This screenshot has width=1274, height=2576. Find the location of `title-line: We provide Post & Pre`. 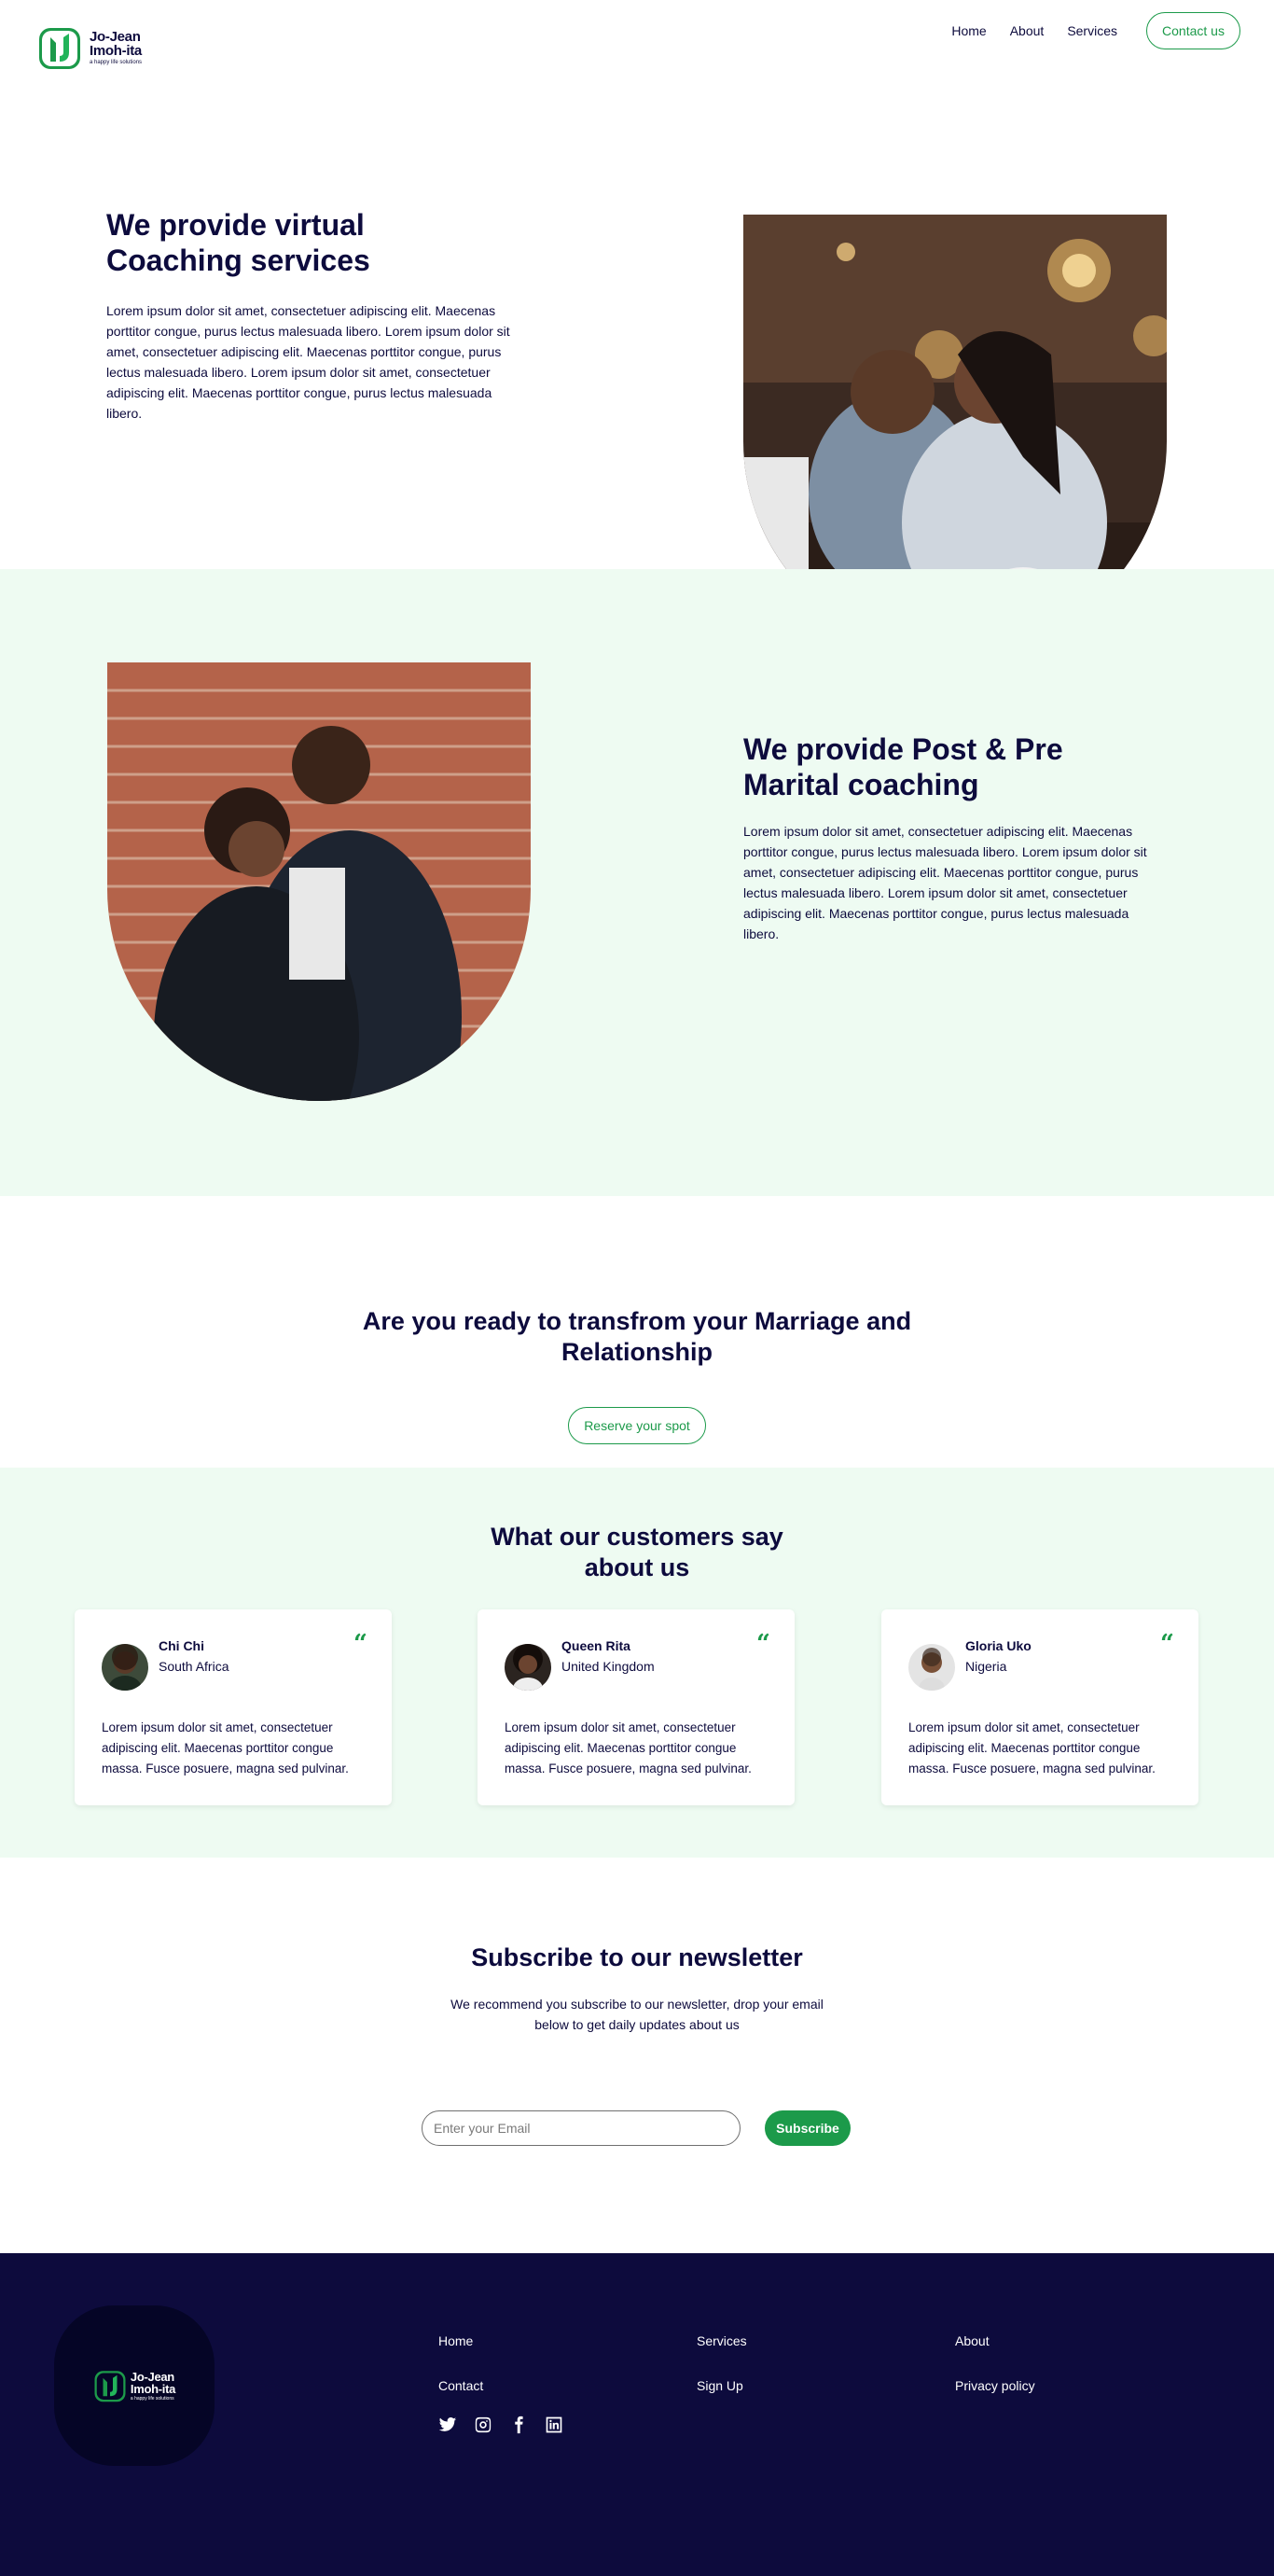

title-line: We provide Post & Pre is located at coordinates (903, 749).